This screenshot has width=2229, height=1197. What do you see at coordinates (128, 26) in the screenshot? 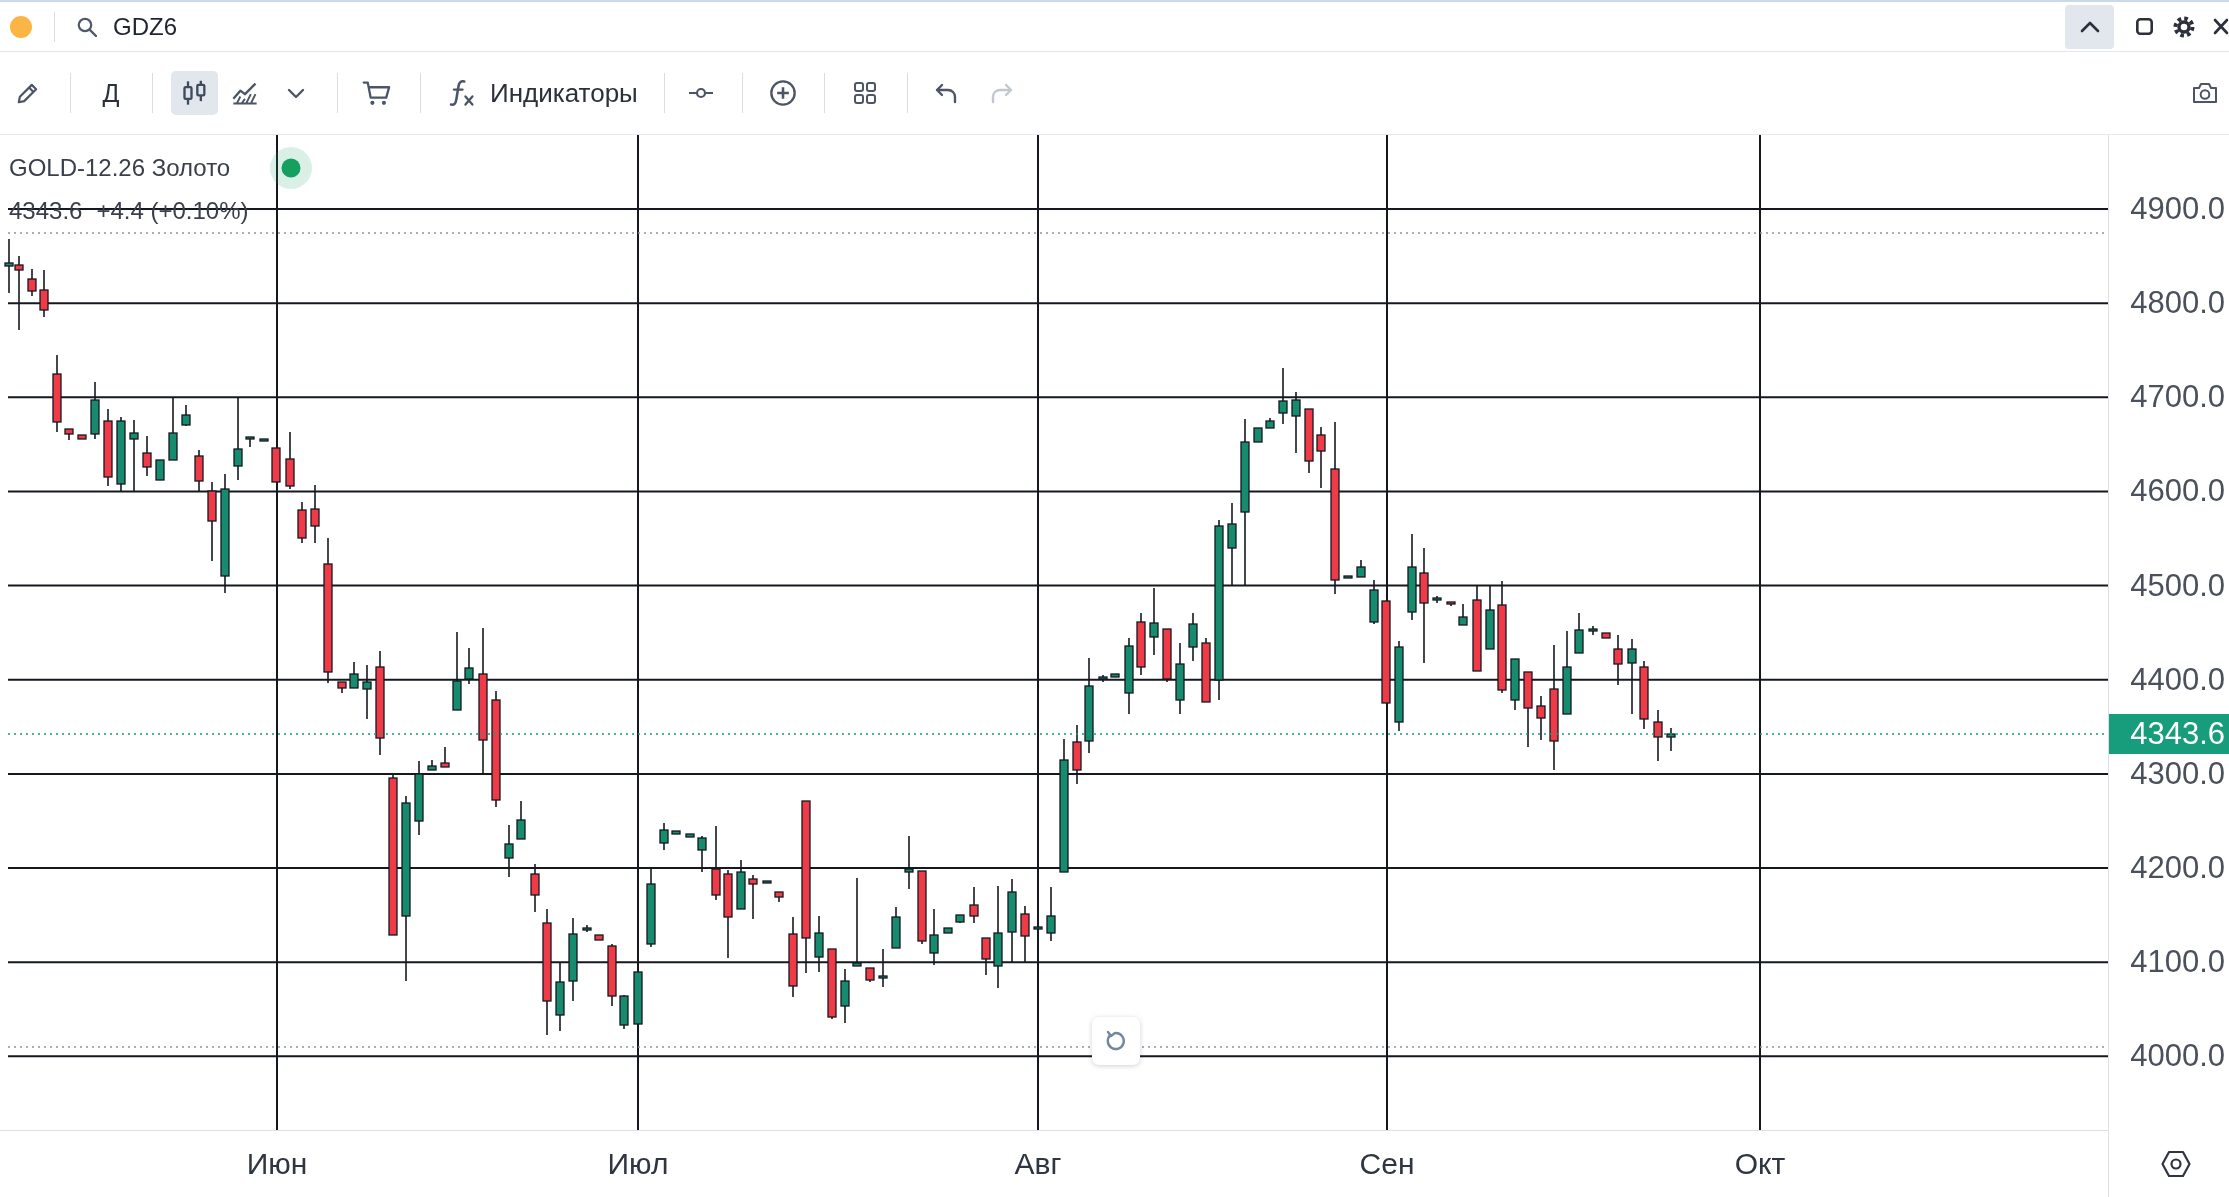
I see `search-field: GDZ6` at bounding box center [128, 26].